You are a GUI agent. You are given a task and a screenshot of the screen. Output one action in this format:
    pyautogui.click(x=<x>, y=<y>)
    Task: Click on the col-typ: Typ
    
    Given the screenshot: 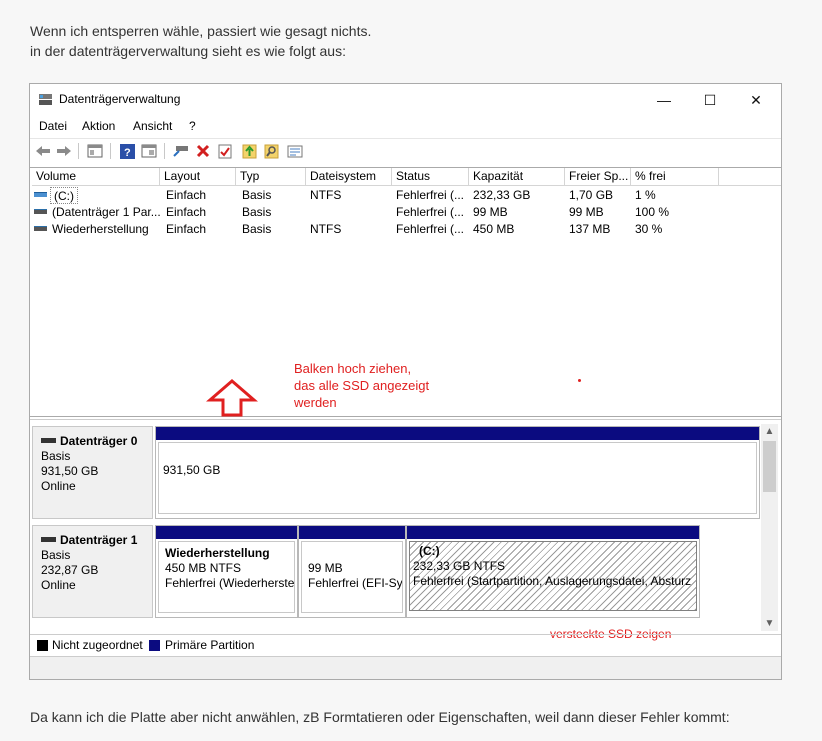 What is the action you would take?
    pyautogui.click(x=271, y=177)
    